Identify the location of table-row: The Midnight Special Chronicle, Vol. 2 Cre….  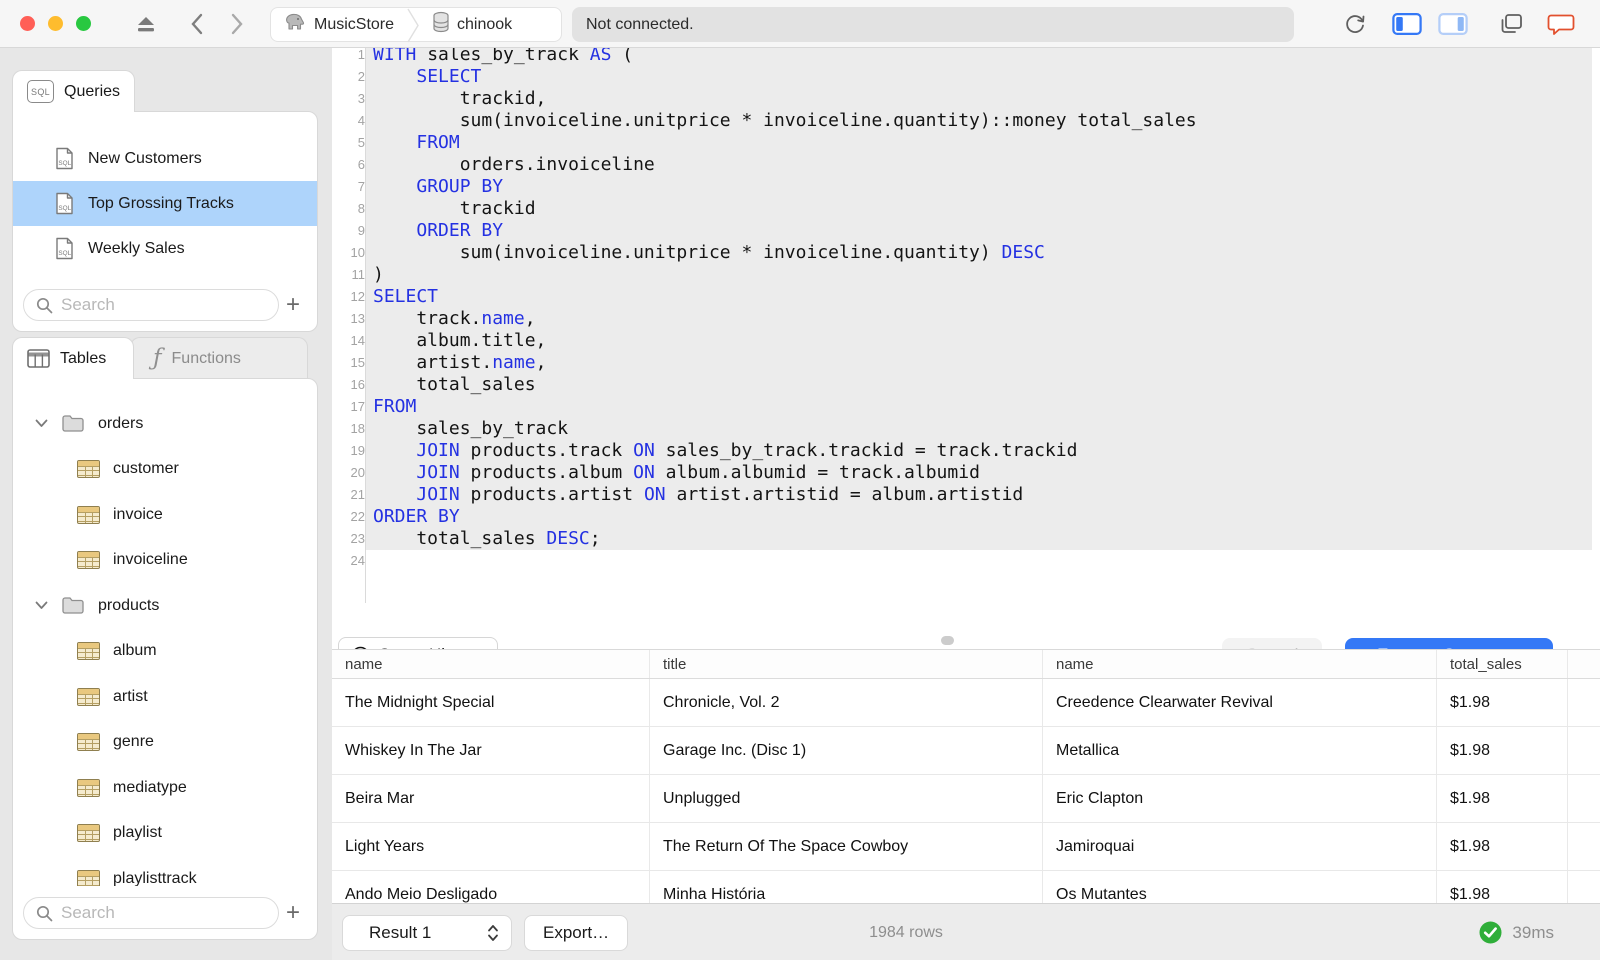
(966, 703).